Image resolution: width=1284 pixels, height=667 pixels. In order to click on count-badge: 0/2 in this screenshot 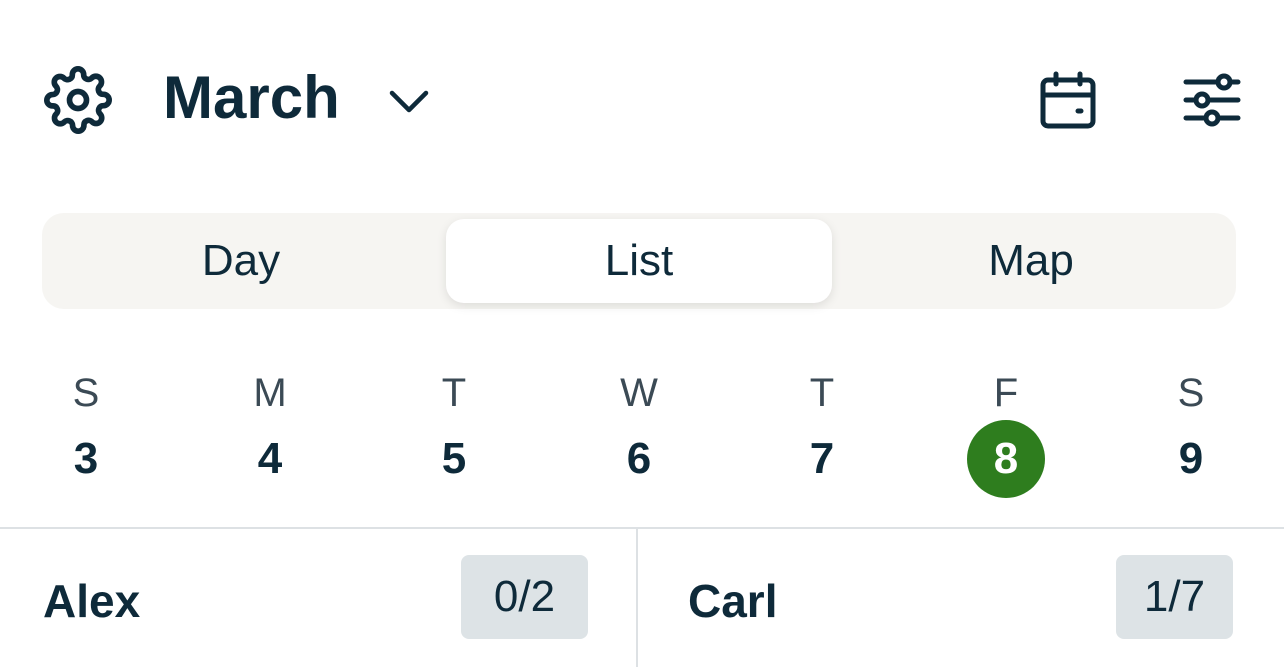, I will do `click(524, 597)`.